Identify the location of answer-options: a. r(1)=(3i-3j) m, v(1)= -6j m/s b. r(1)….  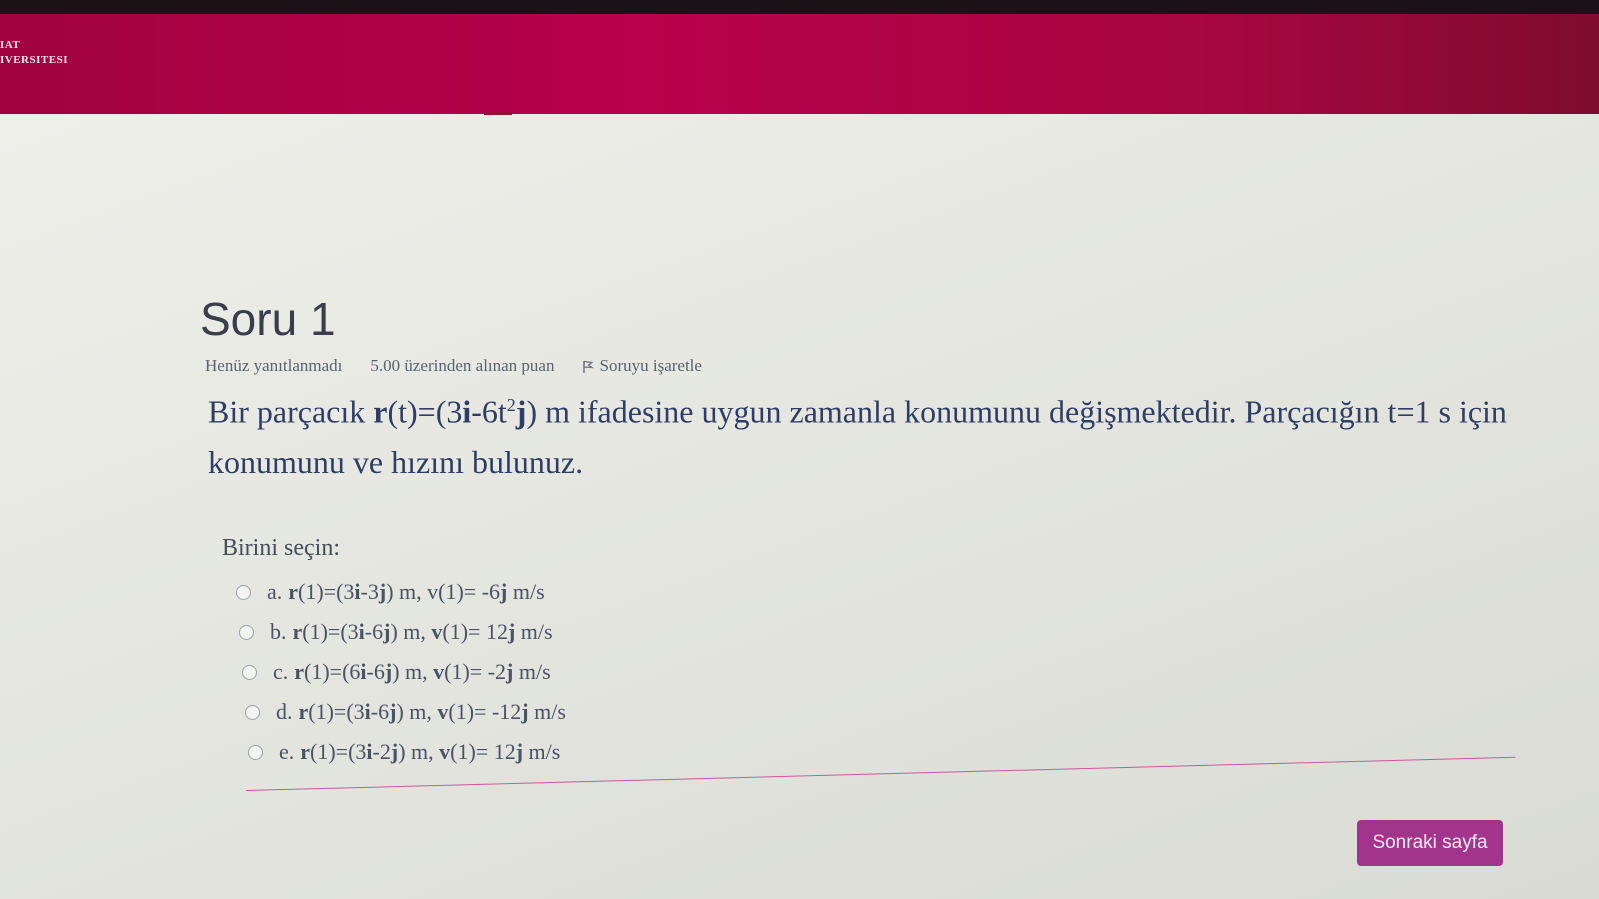
(401, 672).